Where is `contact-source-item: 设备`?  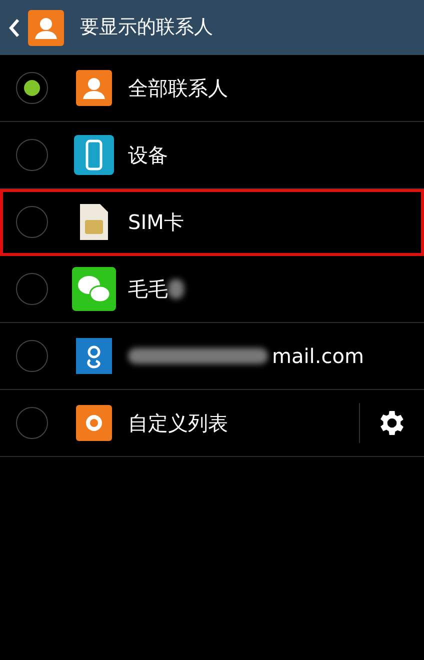
contact-source-item: 设备 is located at coordinates (212, 155).